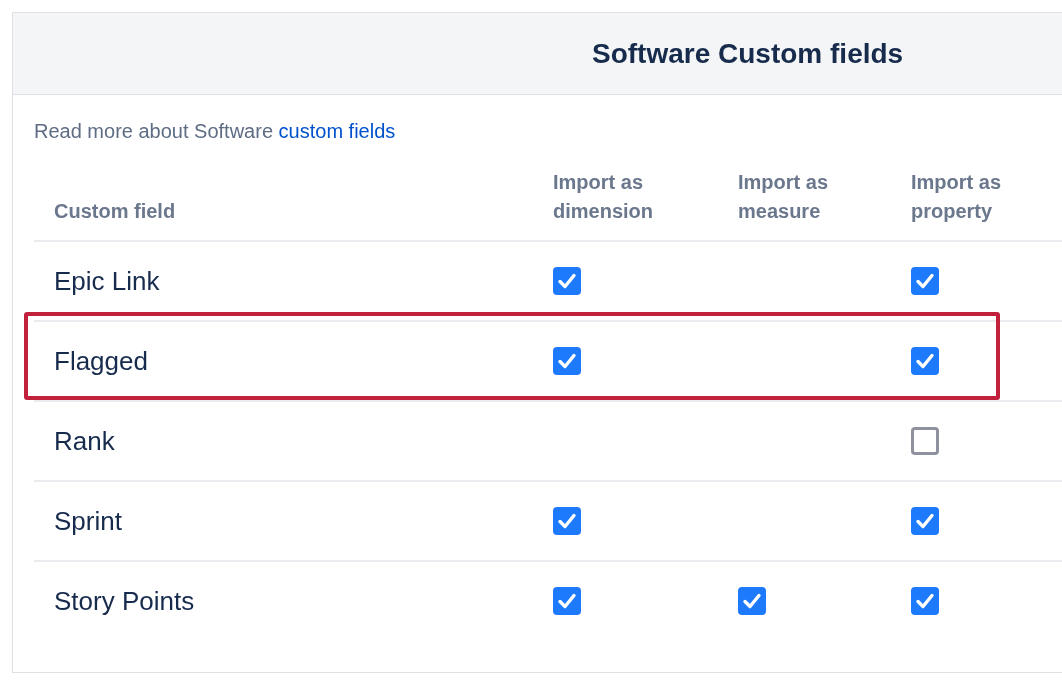 The image size is (1062, 684). What do you see at coordinates (748, 53) in the screenshot?
I see `panel-title: Software Custom fields` at bounding box center [748, 53].